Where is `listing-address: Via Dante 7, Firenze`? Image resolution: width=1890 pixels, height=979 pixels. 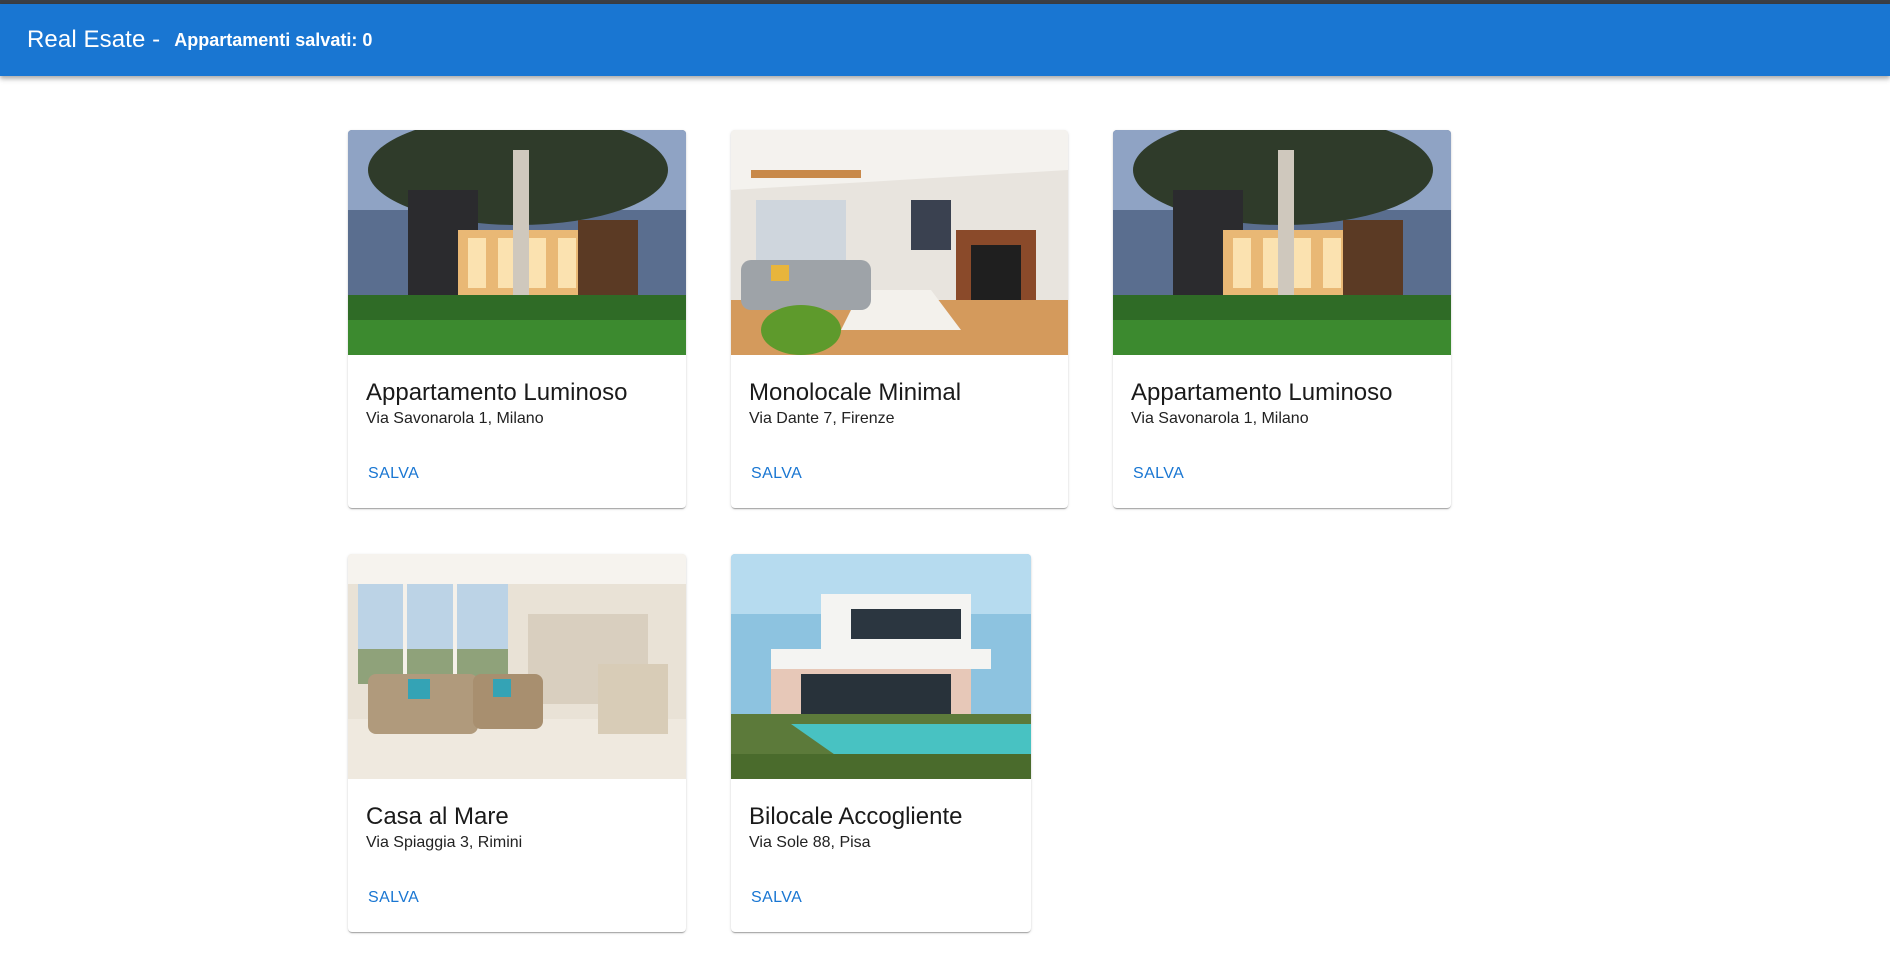
listing-address: Via Dante 7, Firenze is located at coordinates (822, 418).